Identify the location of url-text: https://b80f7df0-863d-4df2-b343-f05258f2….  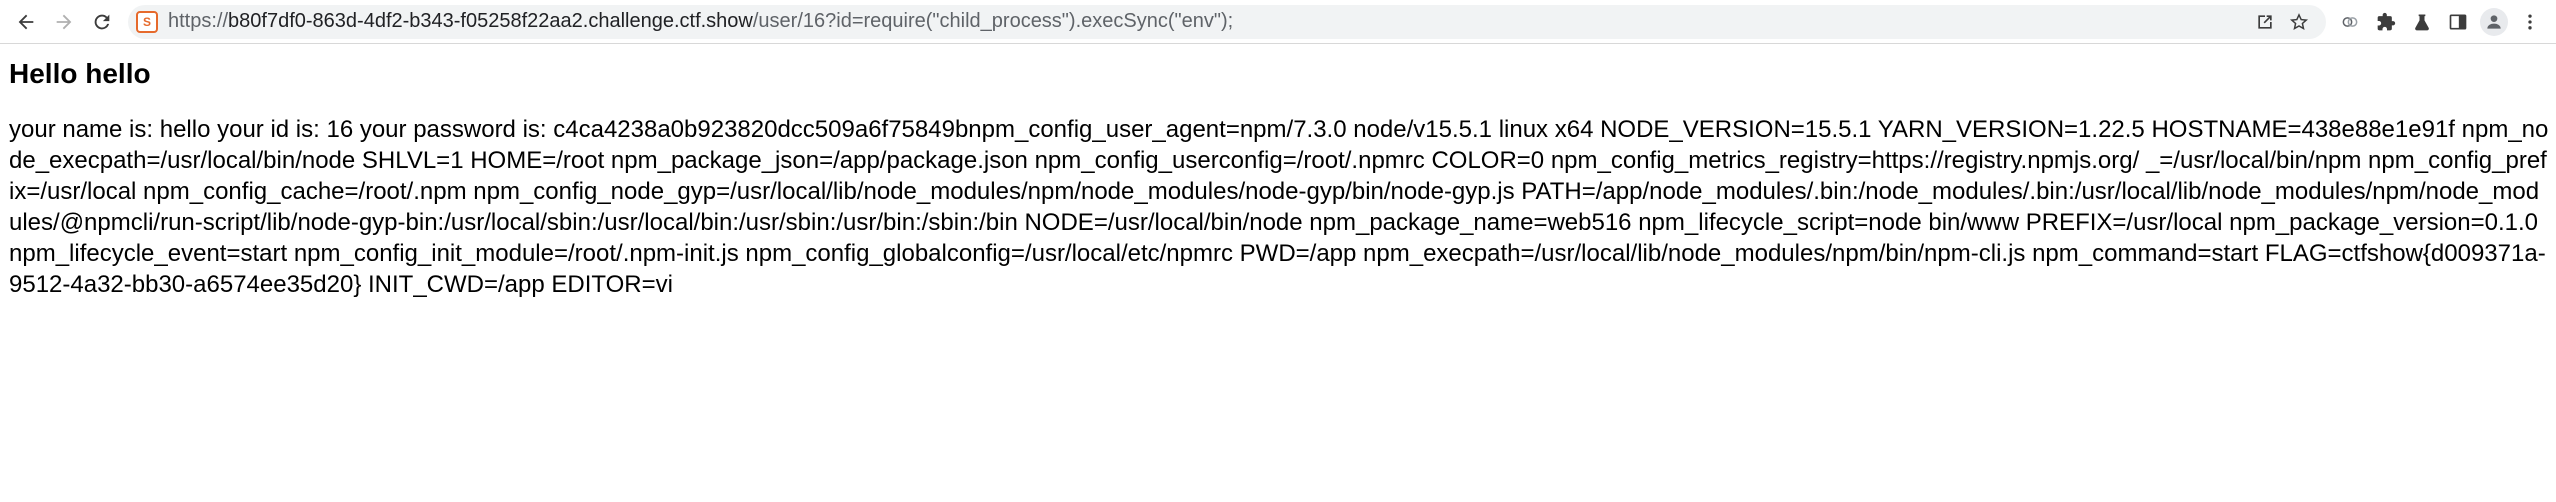
(700, 21).